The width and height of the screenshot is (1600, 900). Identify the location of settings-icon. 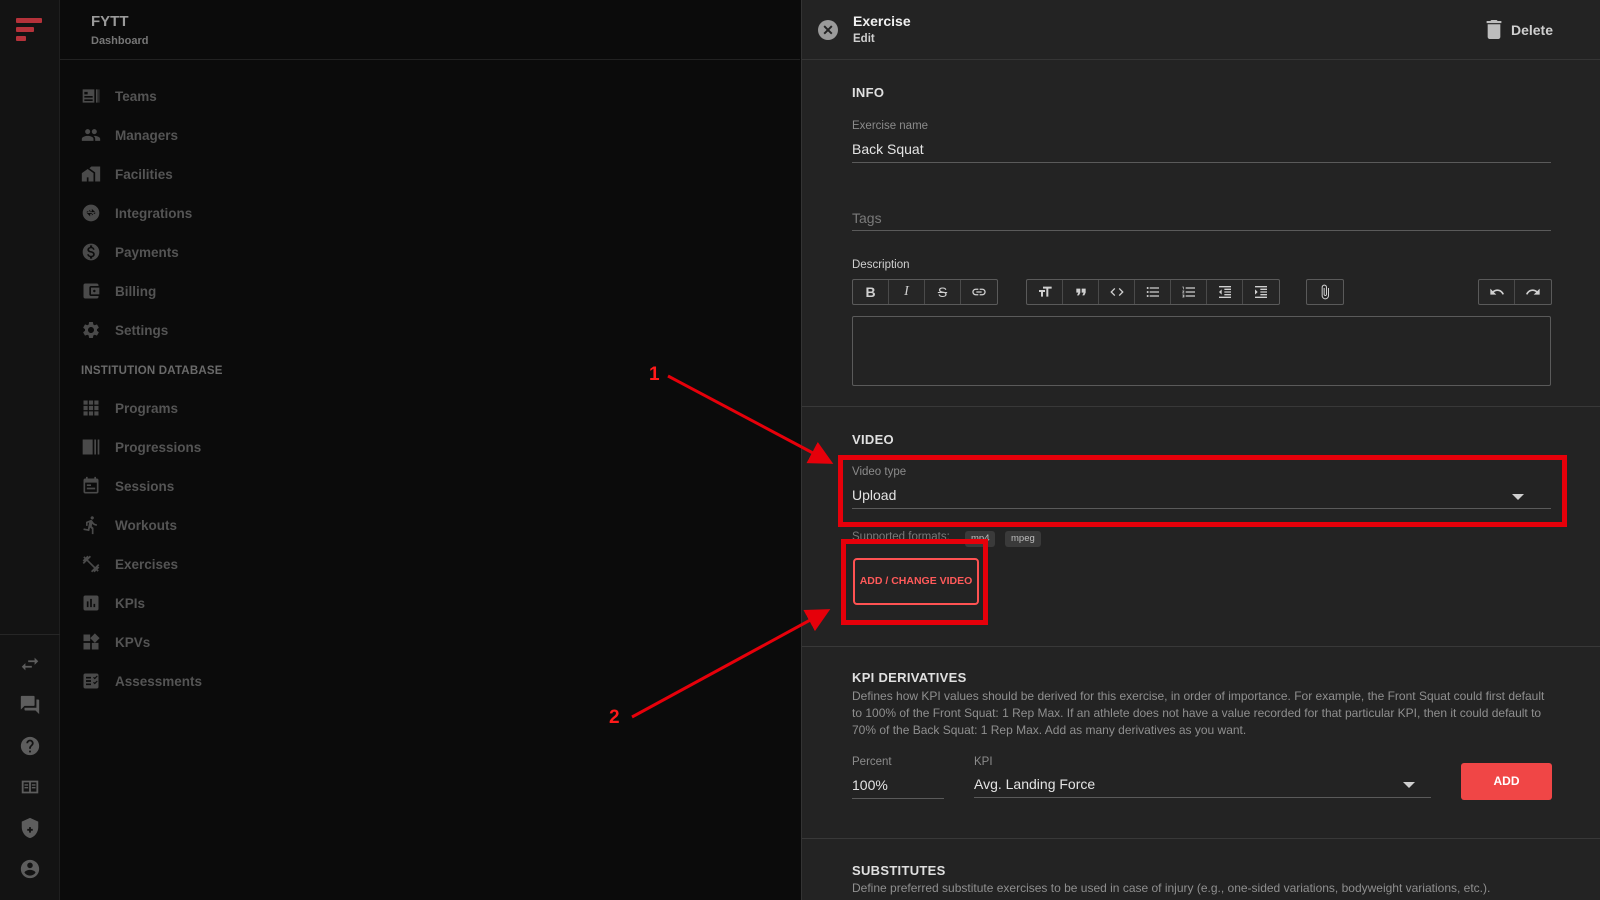
(91, 330).